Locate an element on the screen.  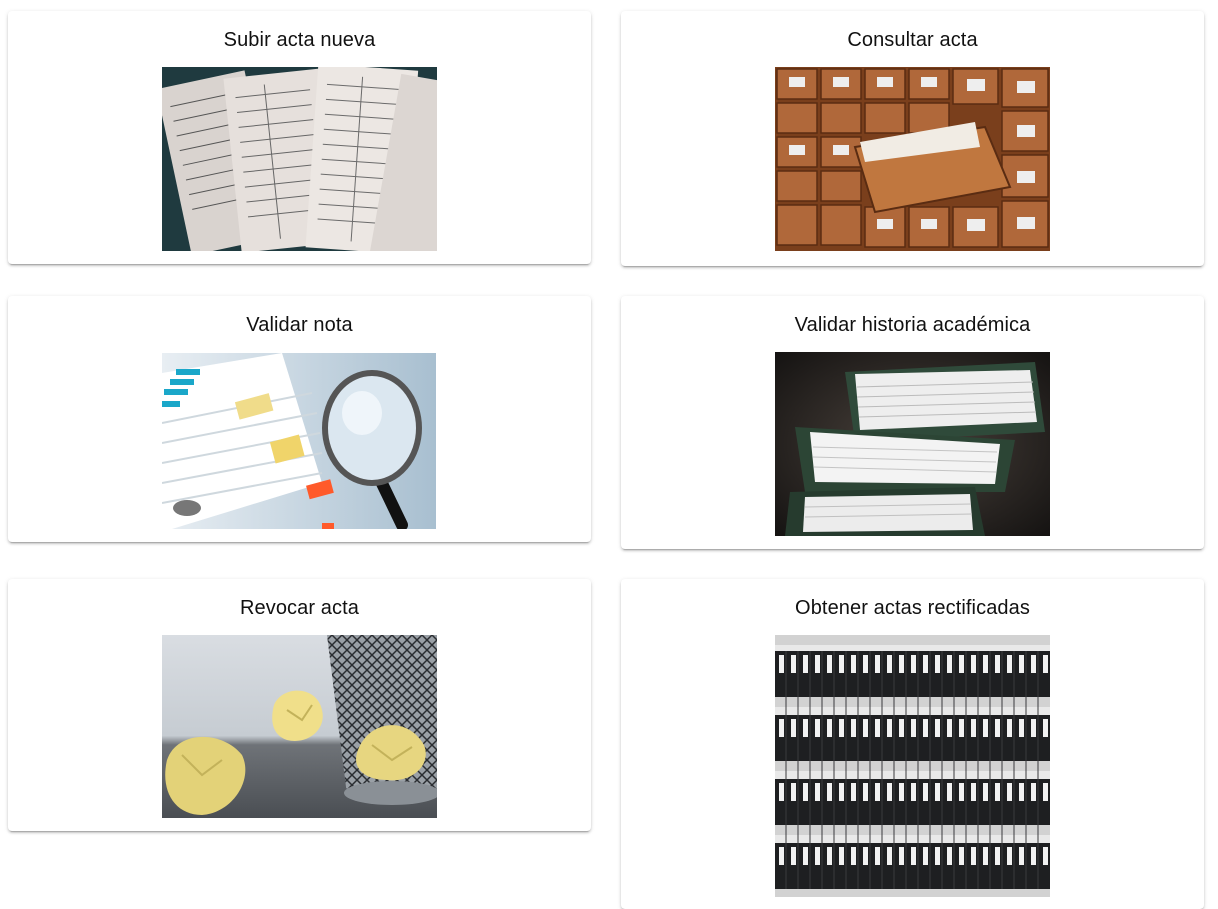
card-validar-nota: Validar nota is located at coordinates (299, 419).